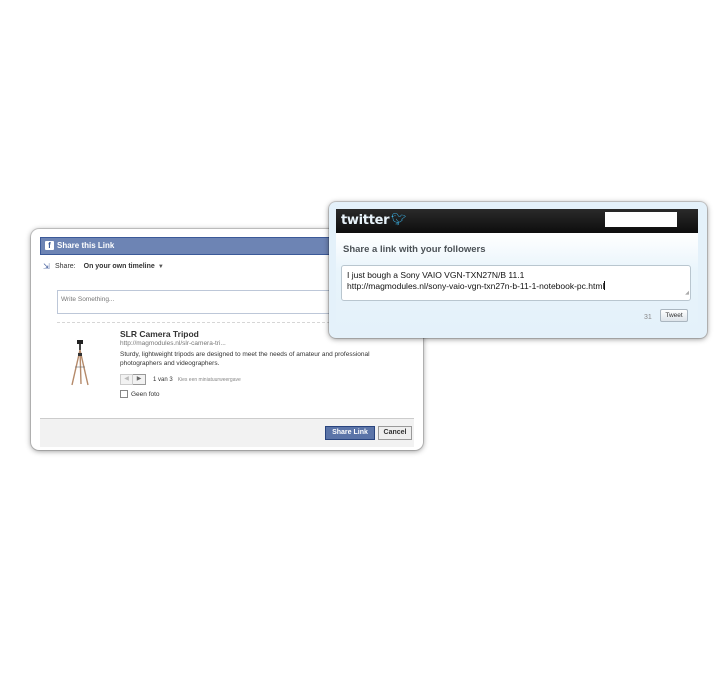 Image resolution: width=725 pixels, height=680 pixels. Describe the element at coordinates (674, 315) in the screenshot. I see `tweet-button: Tweet` at that location.